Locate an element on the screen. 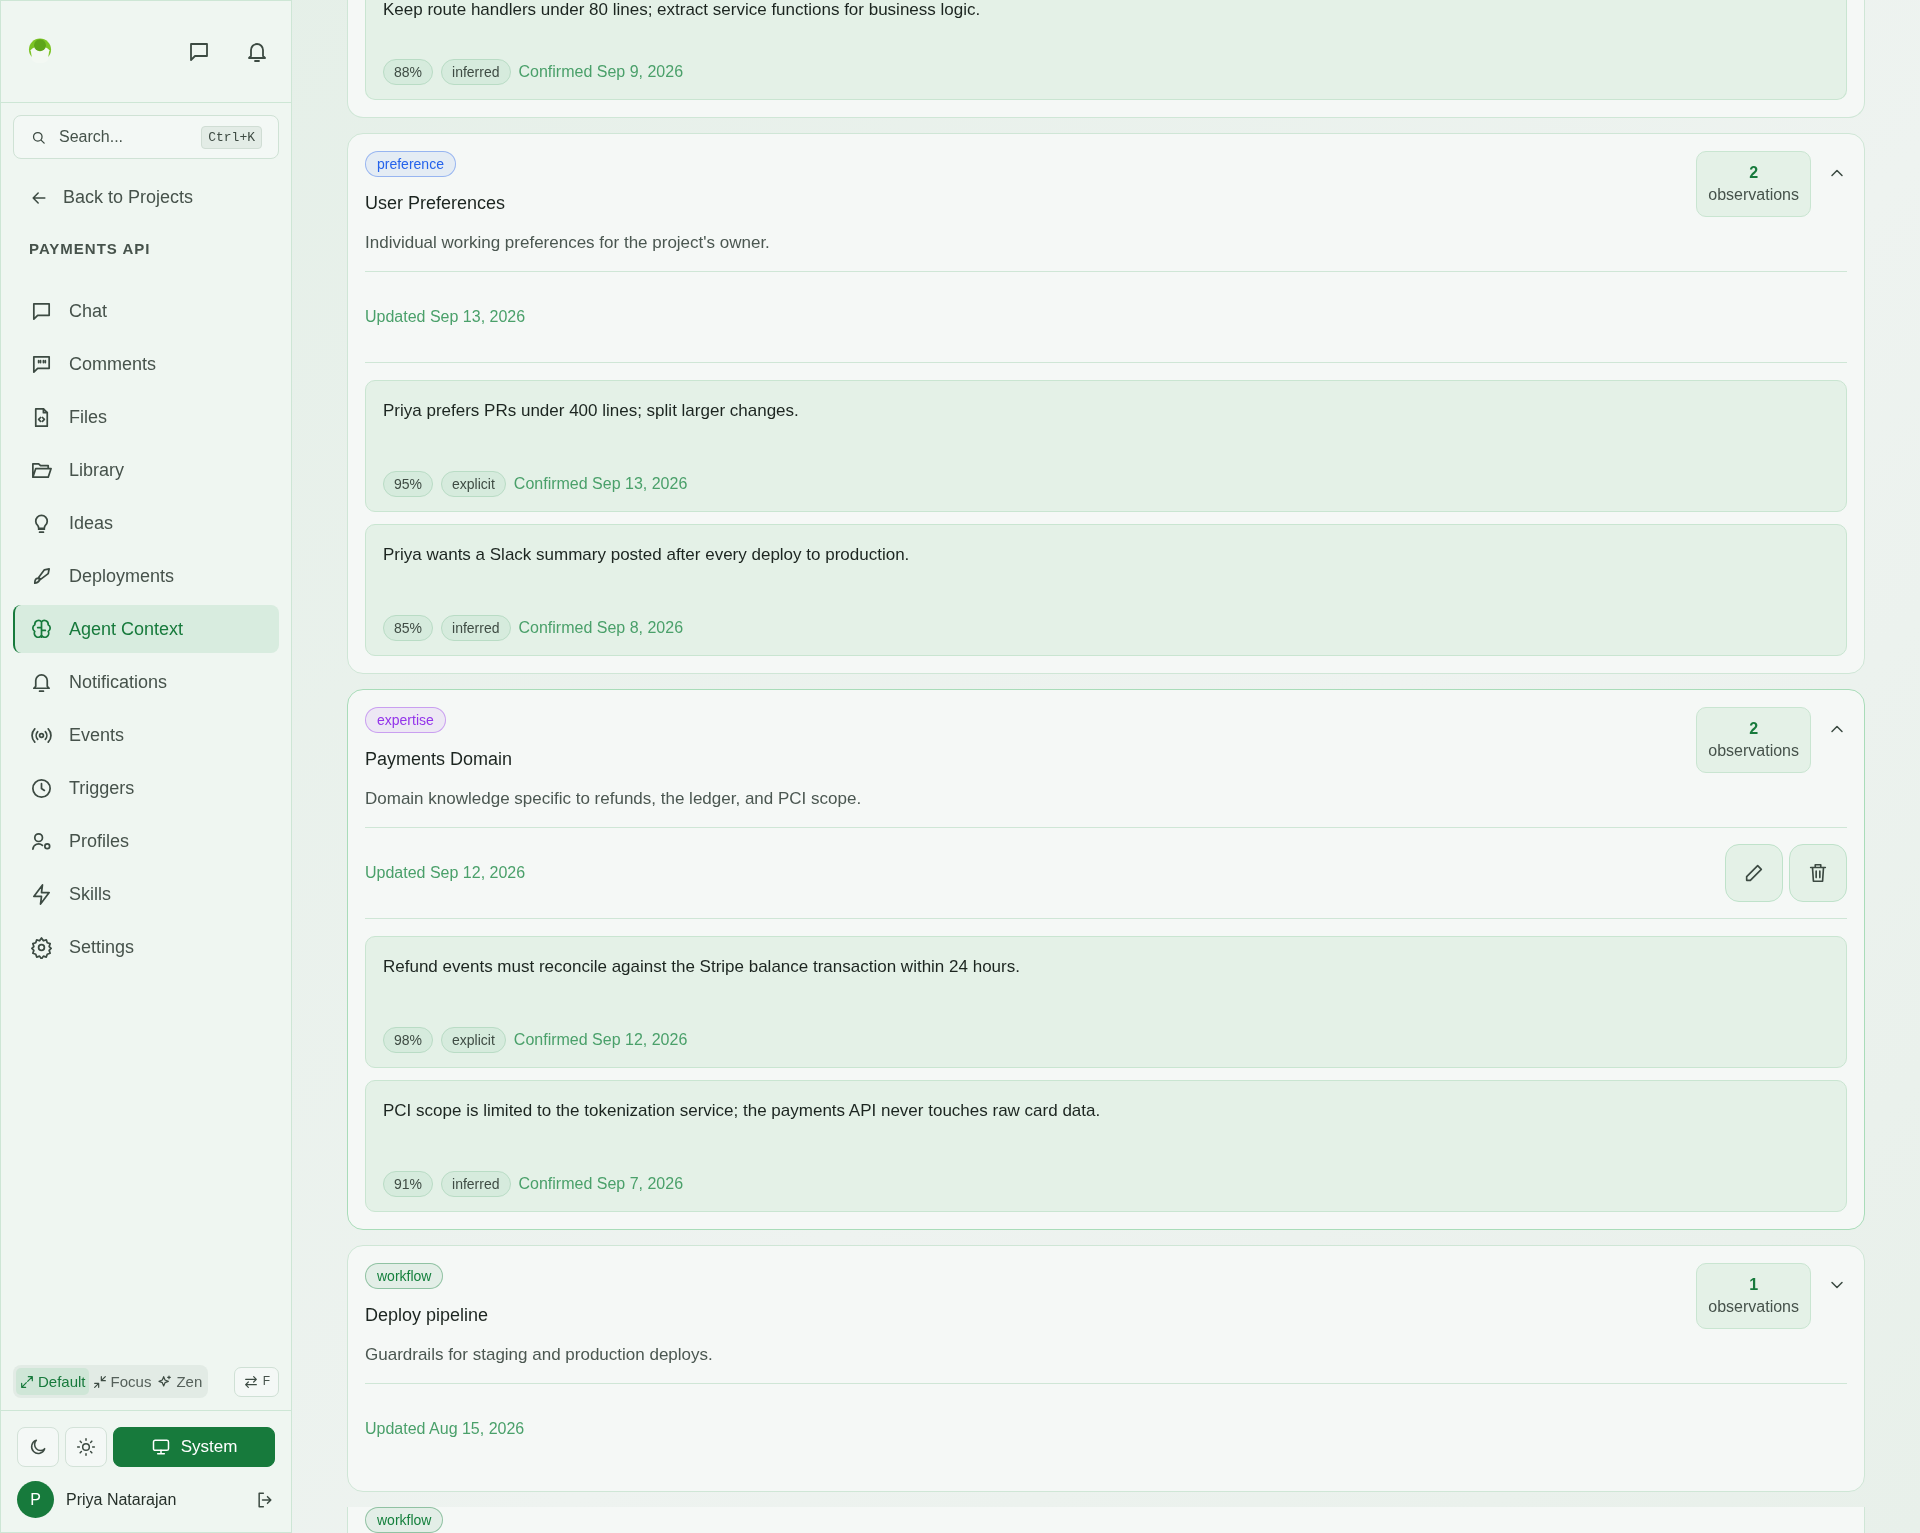 The height and width of the screenshot is (1533, 1920). light-mode-button is located at coordinates (86, 1447).